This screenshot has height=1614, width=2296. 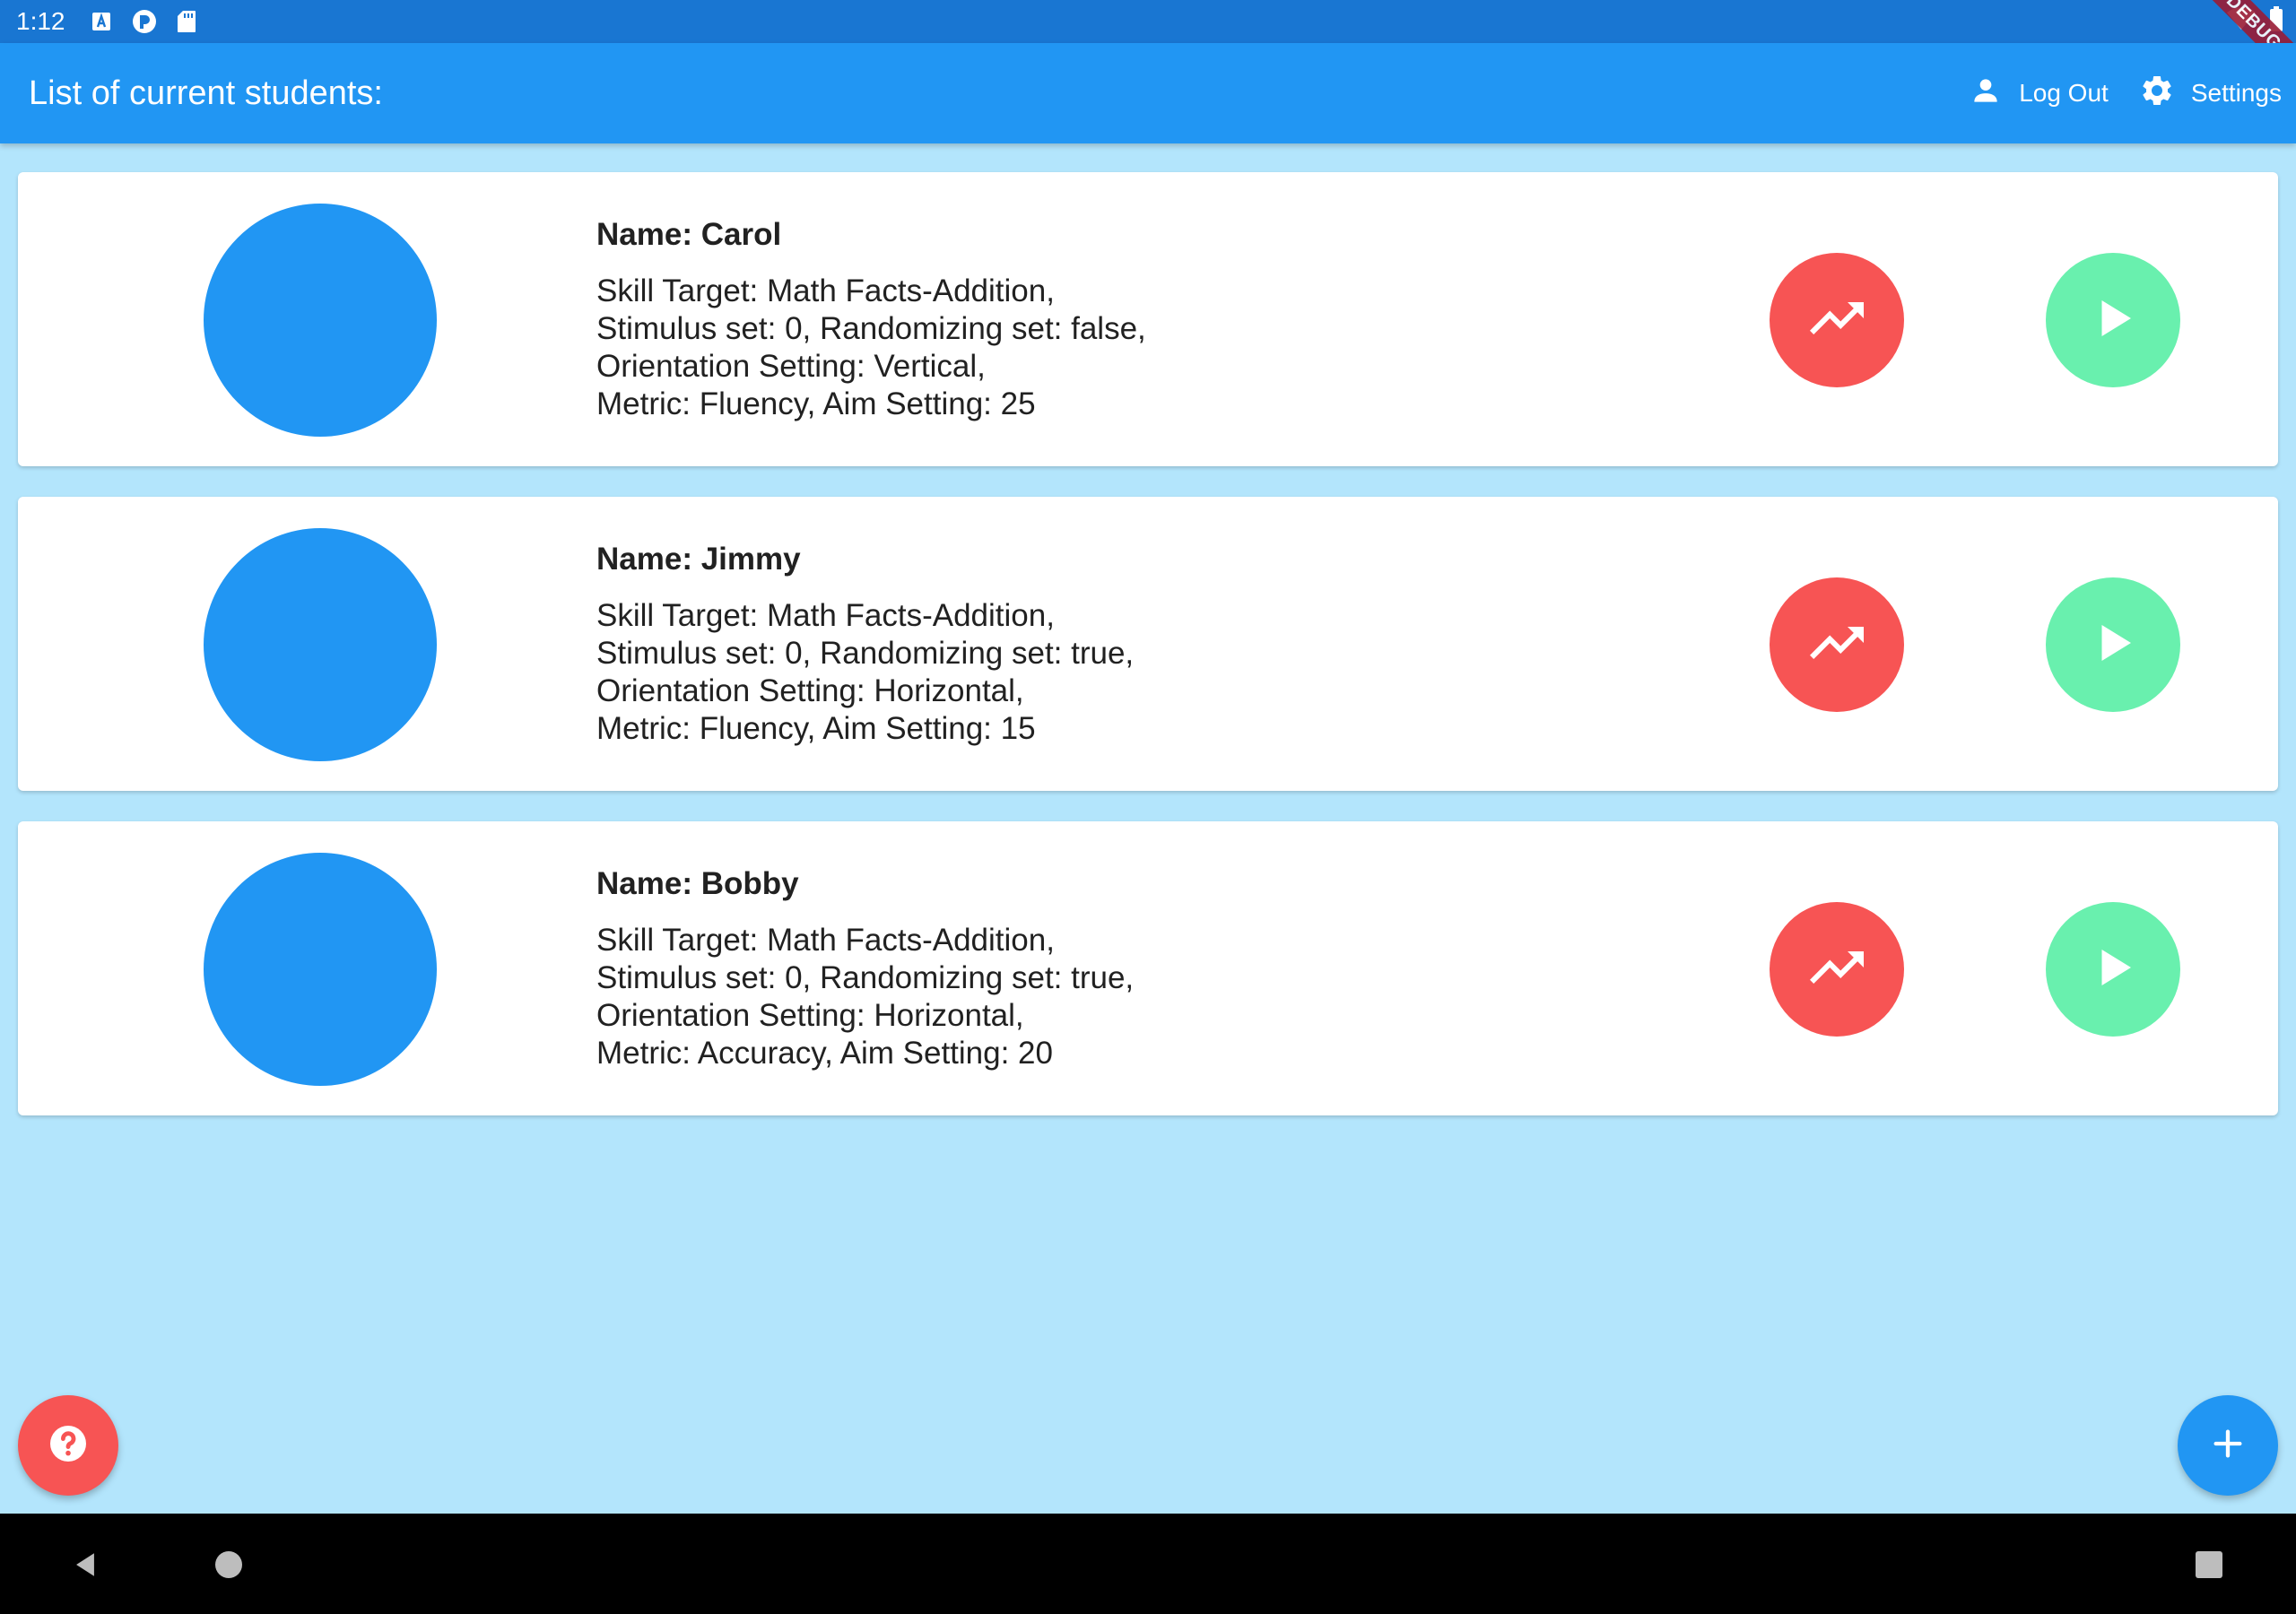 I want to click on status-bar: 1:12 DEBUG, so click(x=1148, y=49).